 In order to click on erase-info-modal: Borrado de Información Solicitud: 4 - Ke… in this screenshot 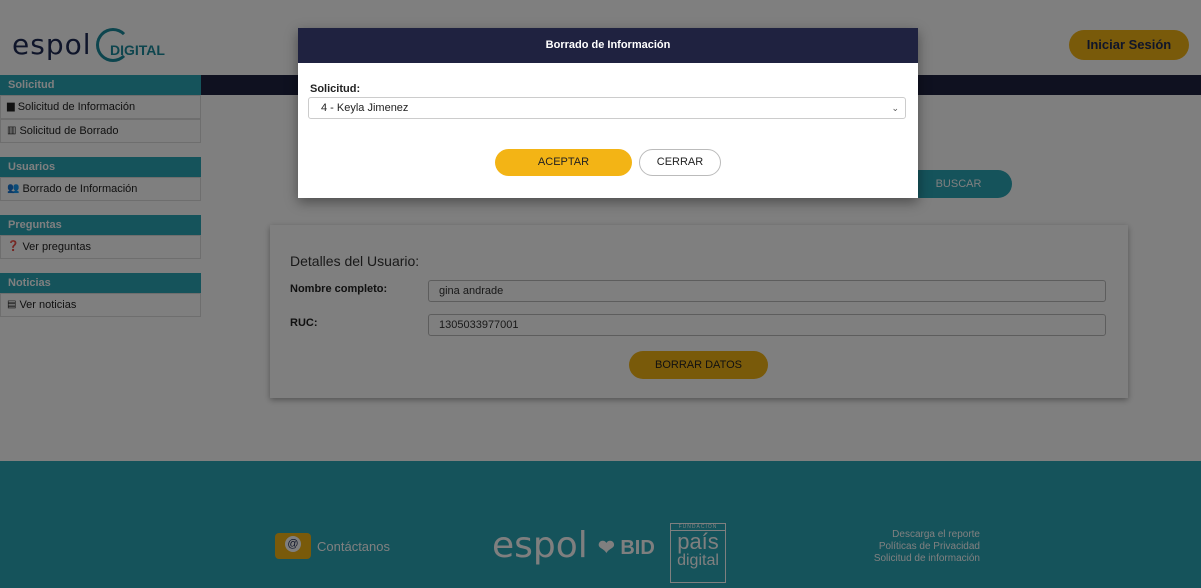, I will do `click(608, 113)`.